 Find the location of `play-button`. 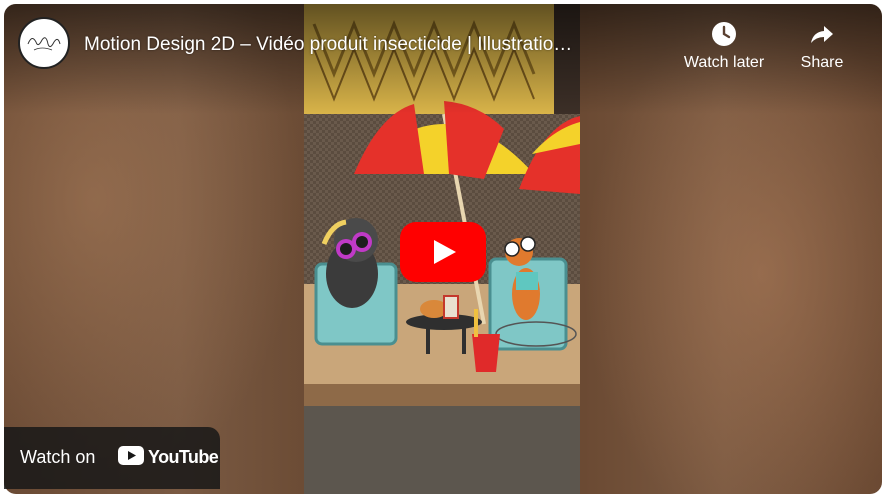

play-button is located at coordinates (443, 252).